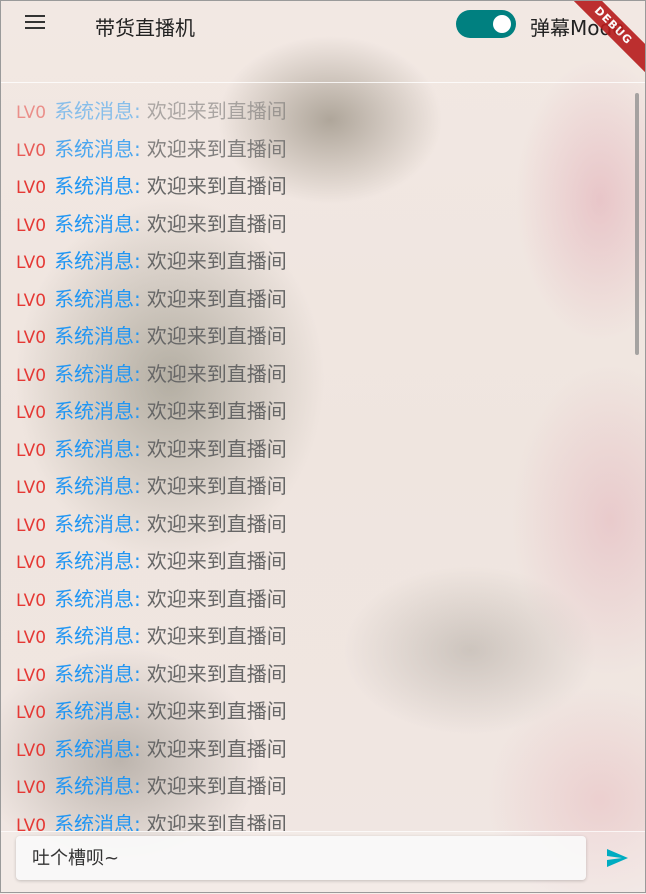 The width and height of the screenshot is (646, 894). What do you see at coordinates (301, 858) in the screenshot?
I see `comment-input` at bounding box center [301, 858].